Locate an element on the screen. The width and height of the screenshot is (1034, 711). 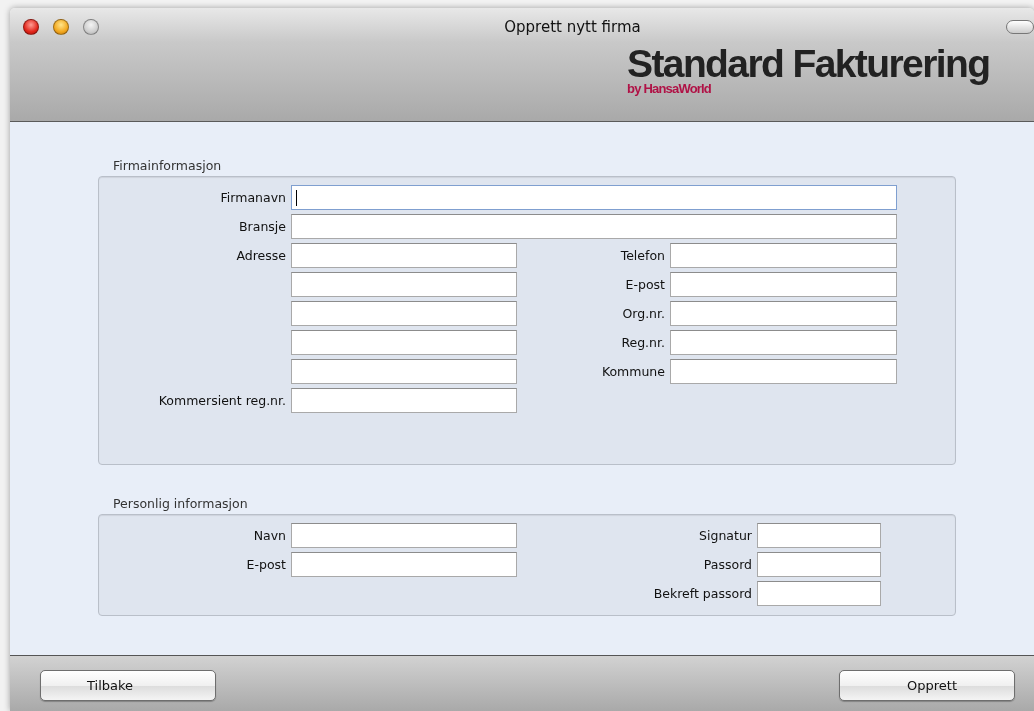
toolbar-toggle-icon is located at coordinates (1020, 27).